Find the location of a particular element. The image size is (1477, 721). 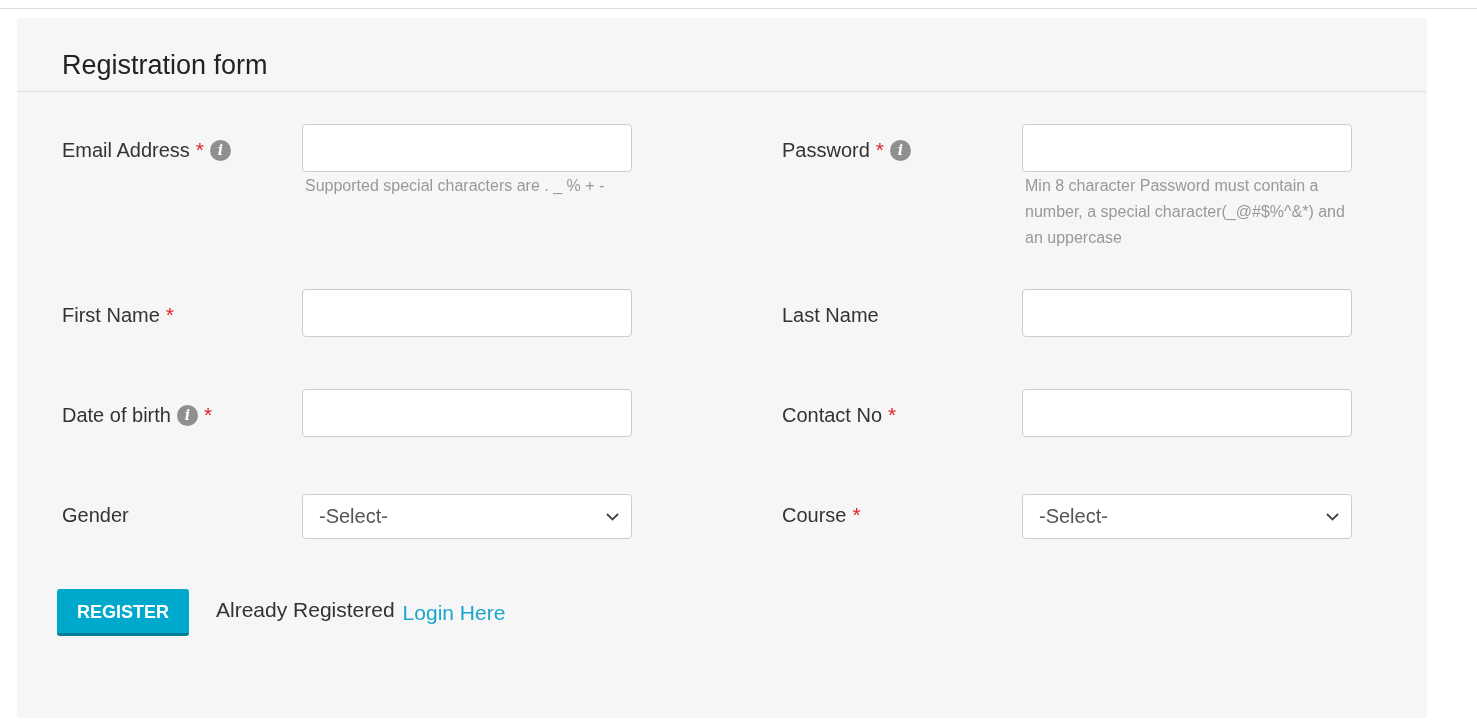

already-registered-text: Already Registered is located at coordinates (305, 609).